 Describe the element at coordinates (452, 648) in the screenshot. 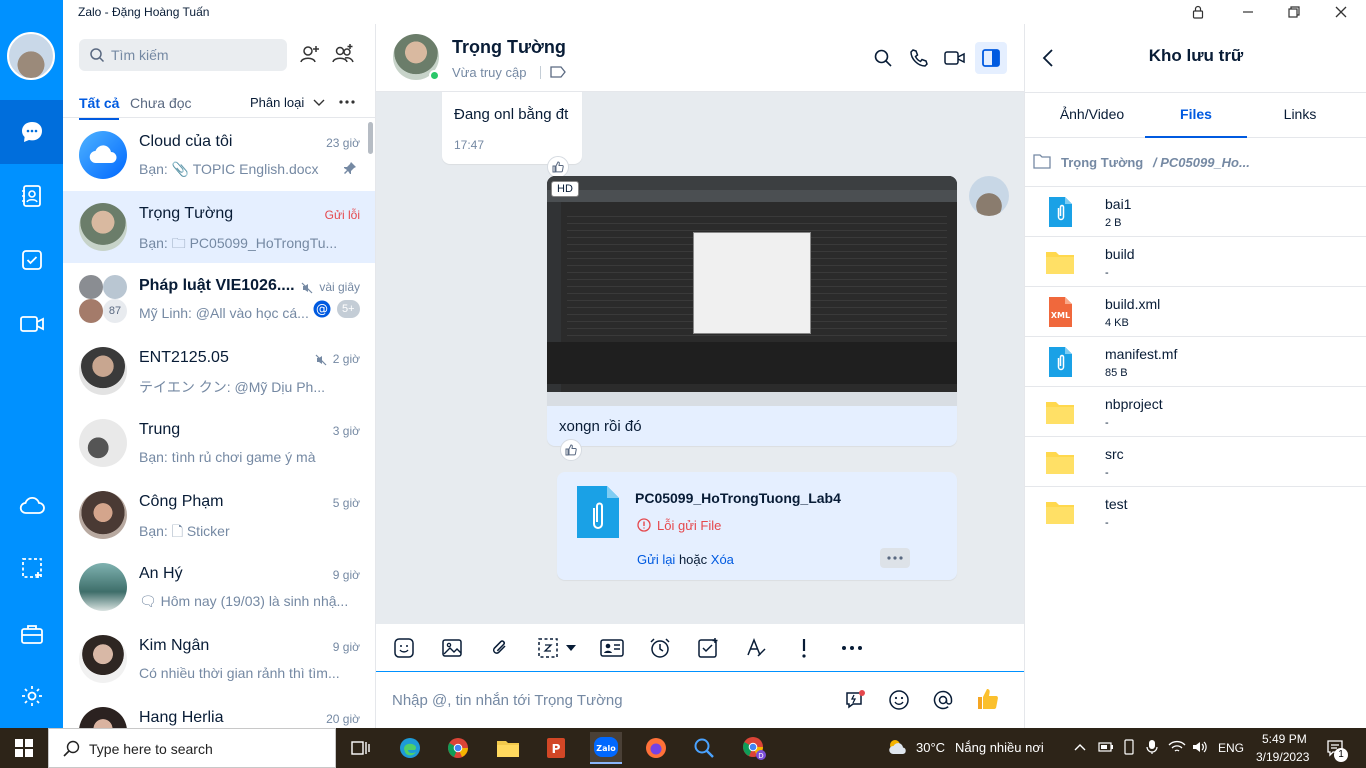

I see `image-button` at that location.